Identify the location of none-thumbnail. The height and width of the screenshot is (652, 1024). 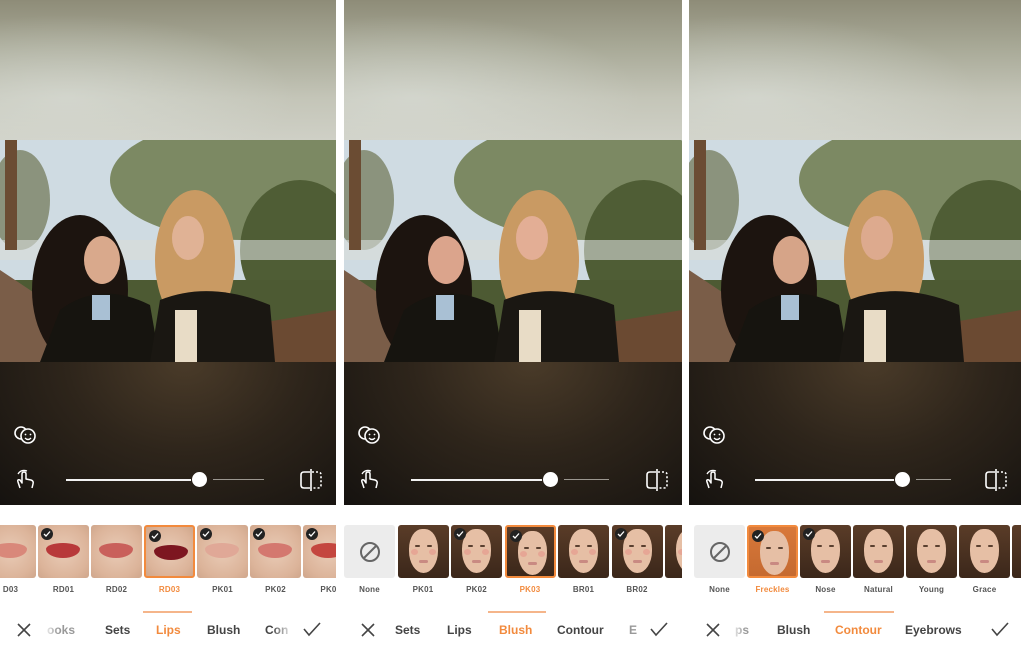
(719, 551).